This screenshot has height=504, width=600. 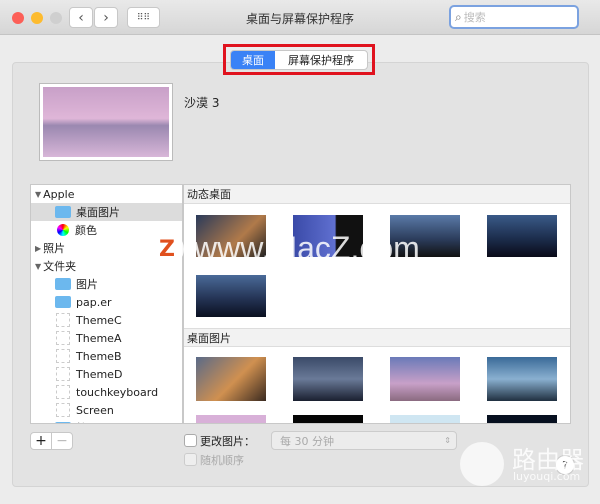 I want to click on label: 颜色, so click(x=86, y=230).